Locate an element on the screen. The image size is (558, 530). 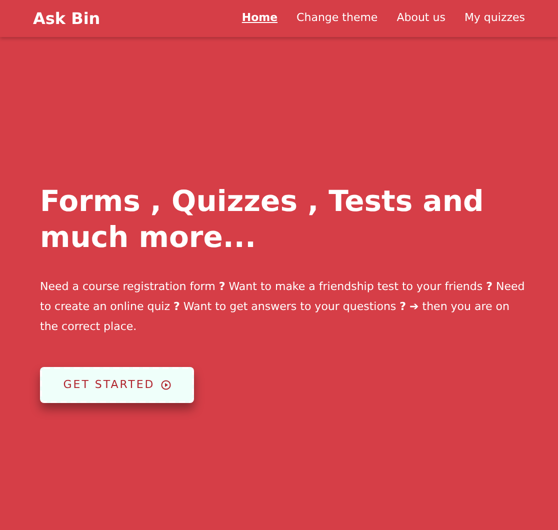
nav-link: My quizzes is located at coordinates (494, 18).